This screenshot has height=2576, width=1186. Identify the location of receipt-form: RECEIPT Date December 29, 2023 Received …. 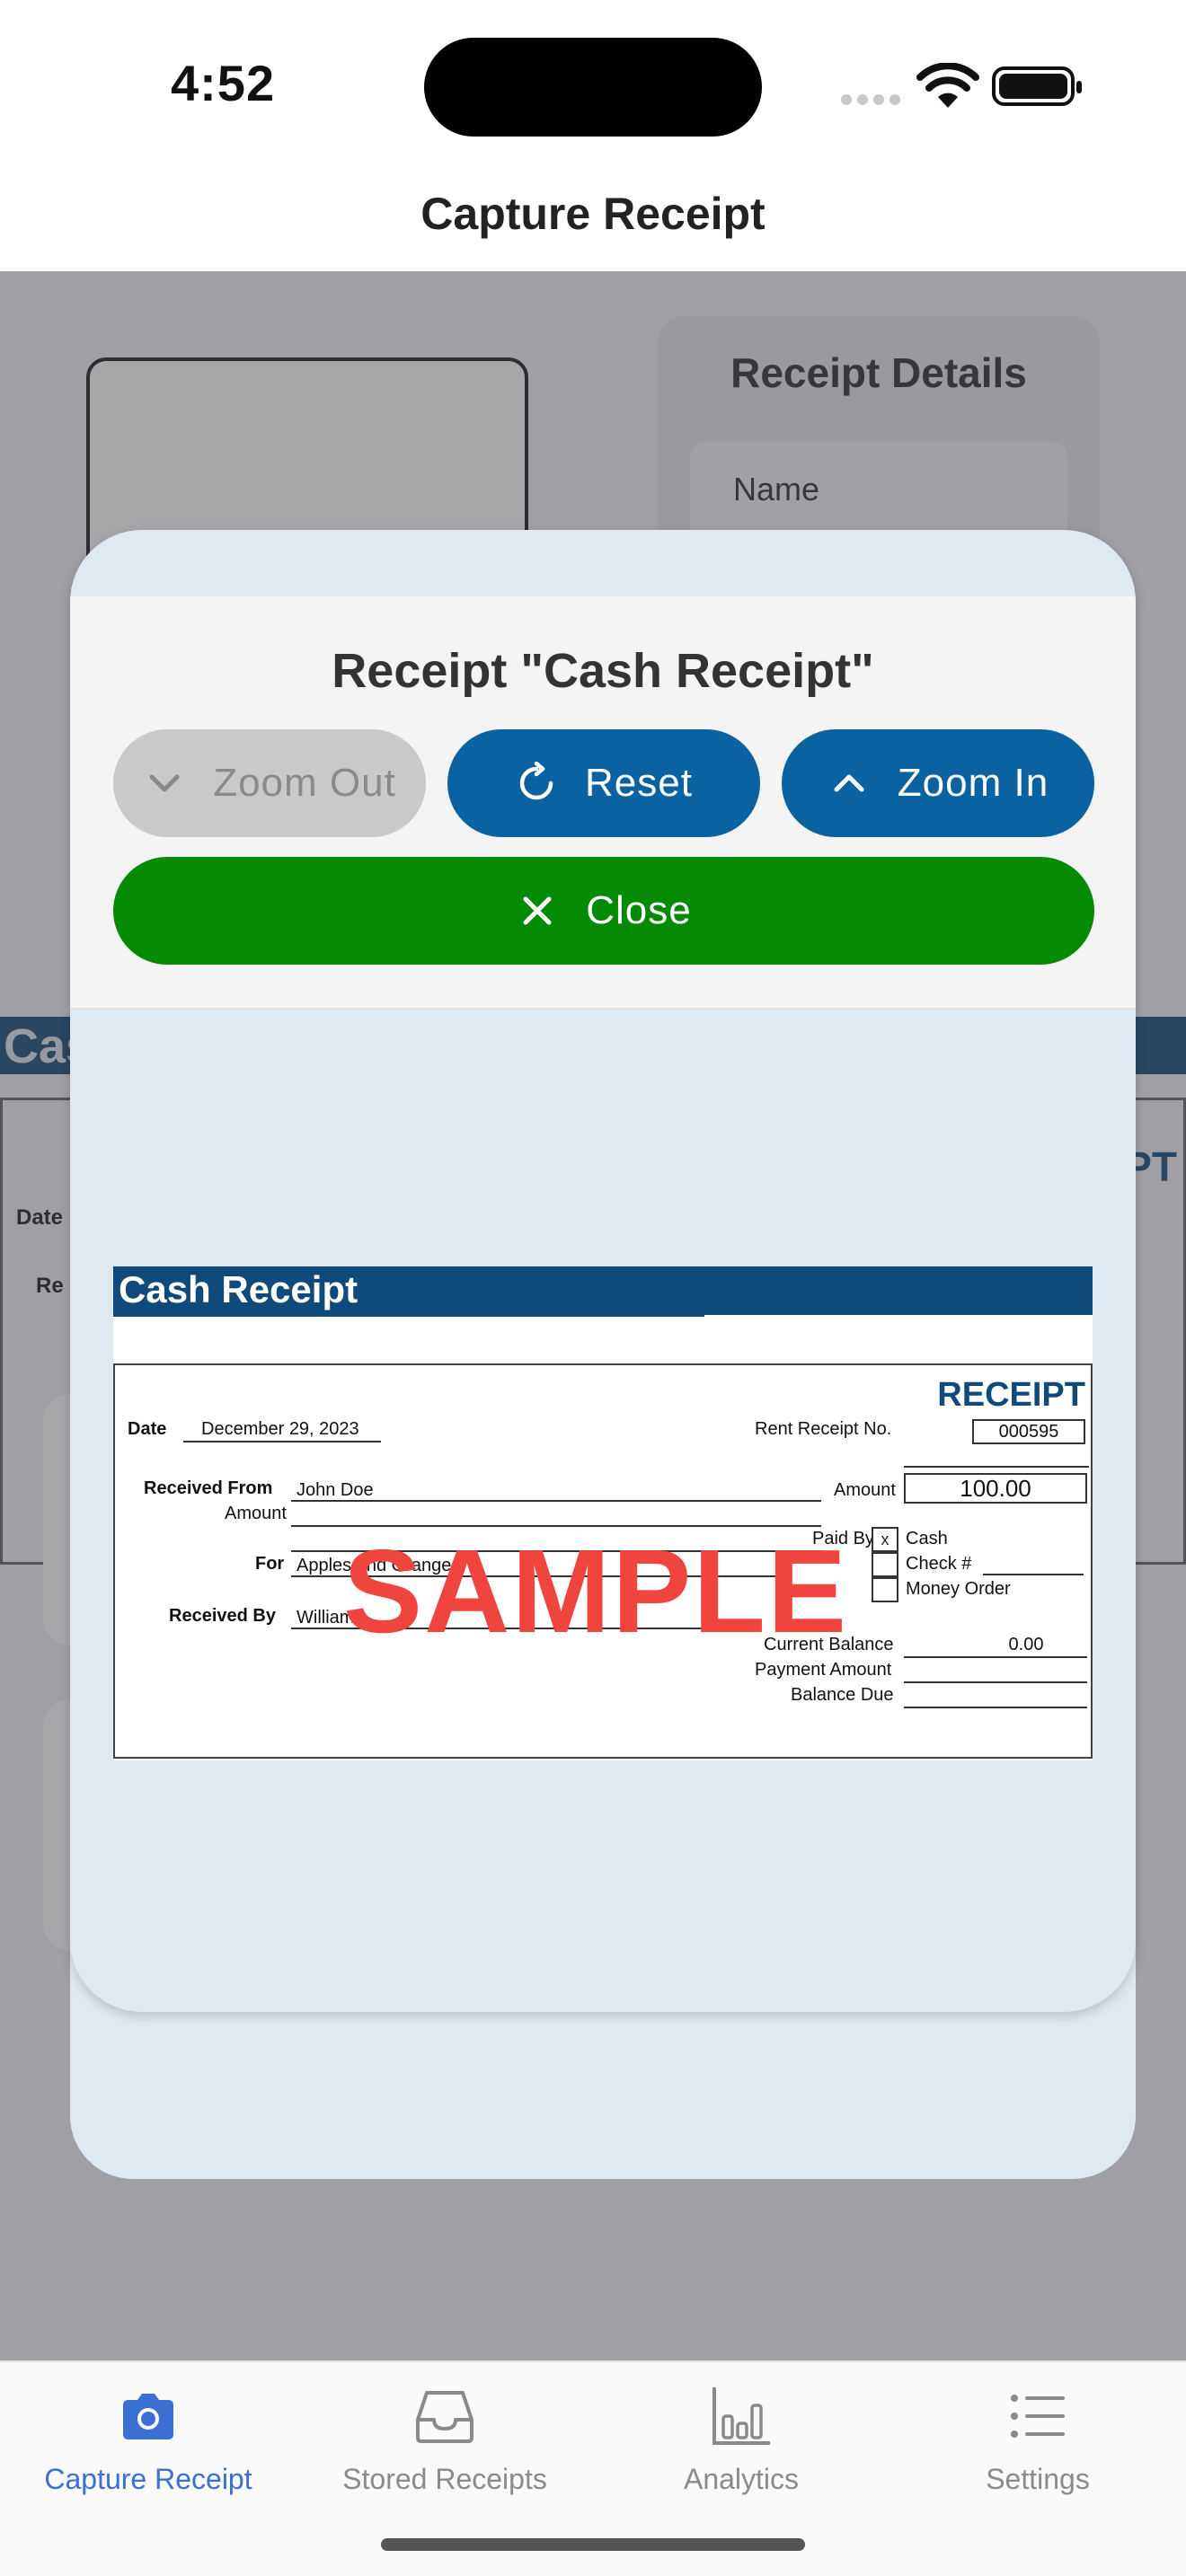
(603, 1561).